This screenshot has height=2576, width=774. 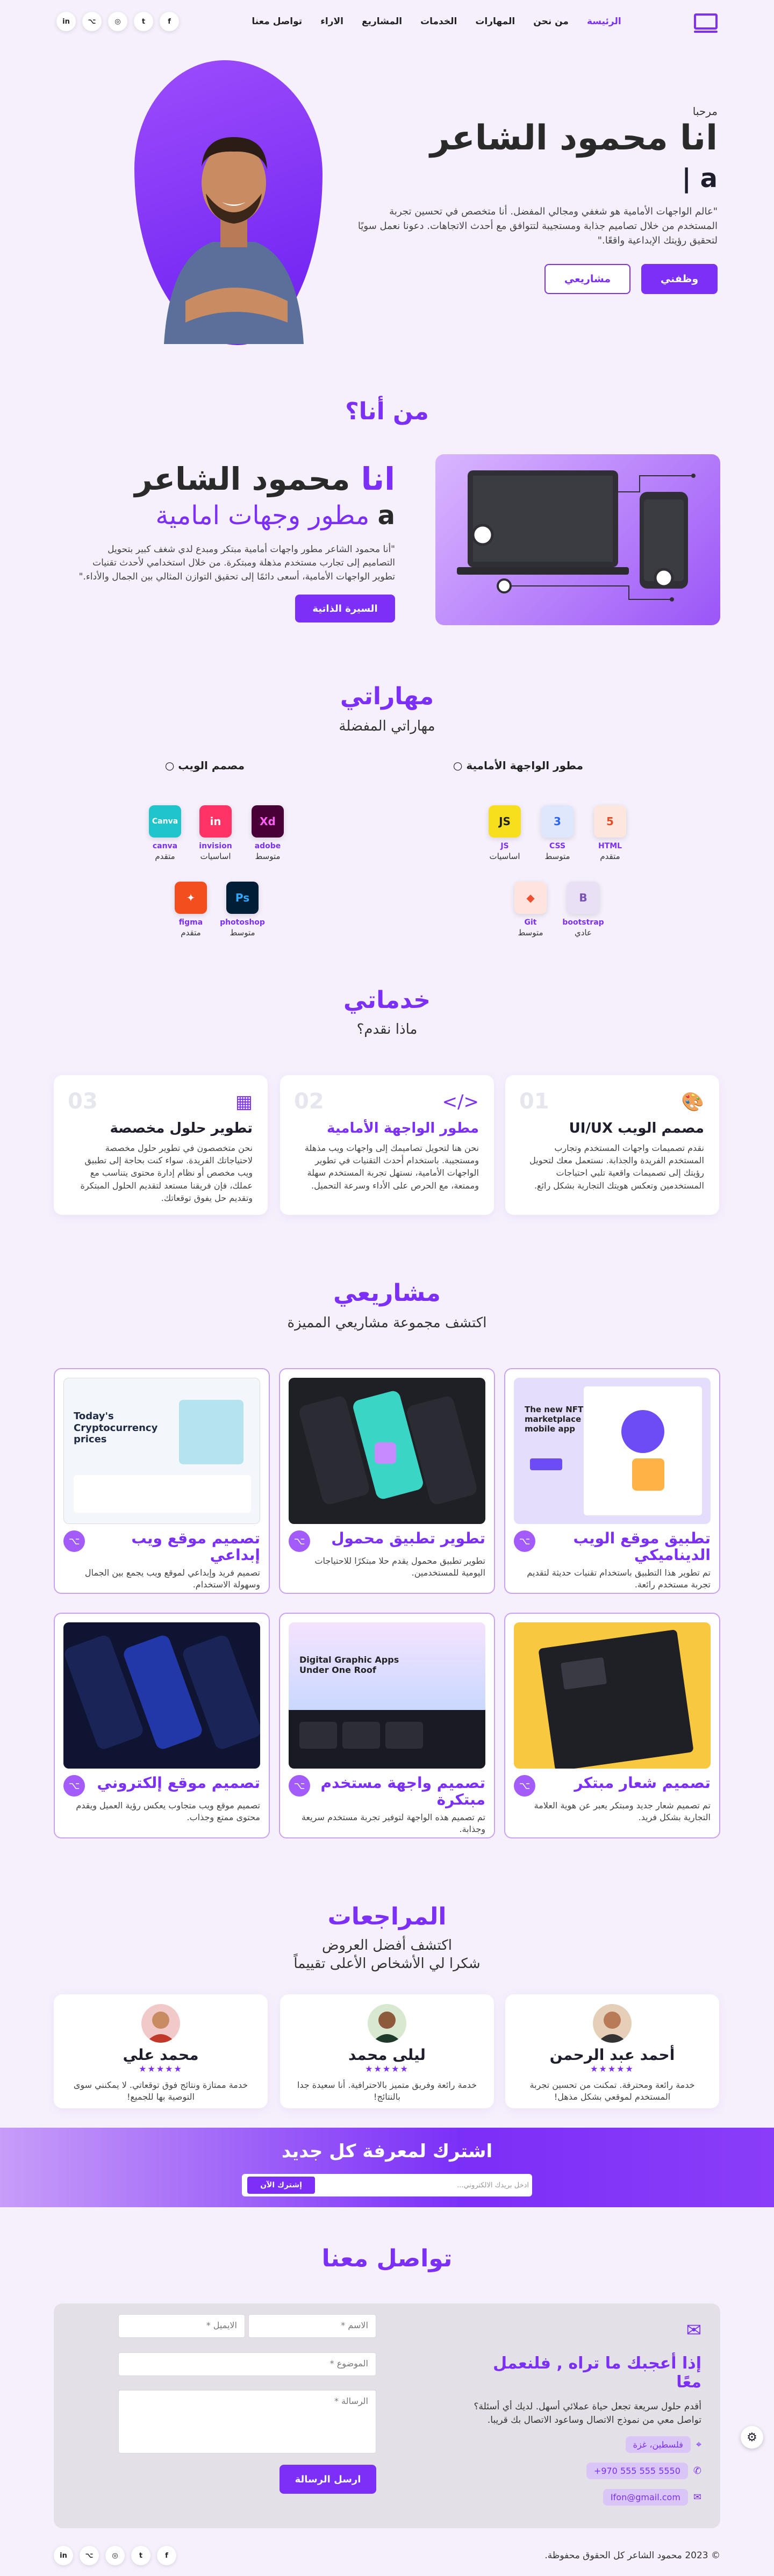 What do you see at coordinates (642, 1783) in the screenshot?
I see `project-title: تصميم شعار مبتكر` at bounding box center [642, 1783].